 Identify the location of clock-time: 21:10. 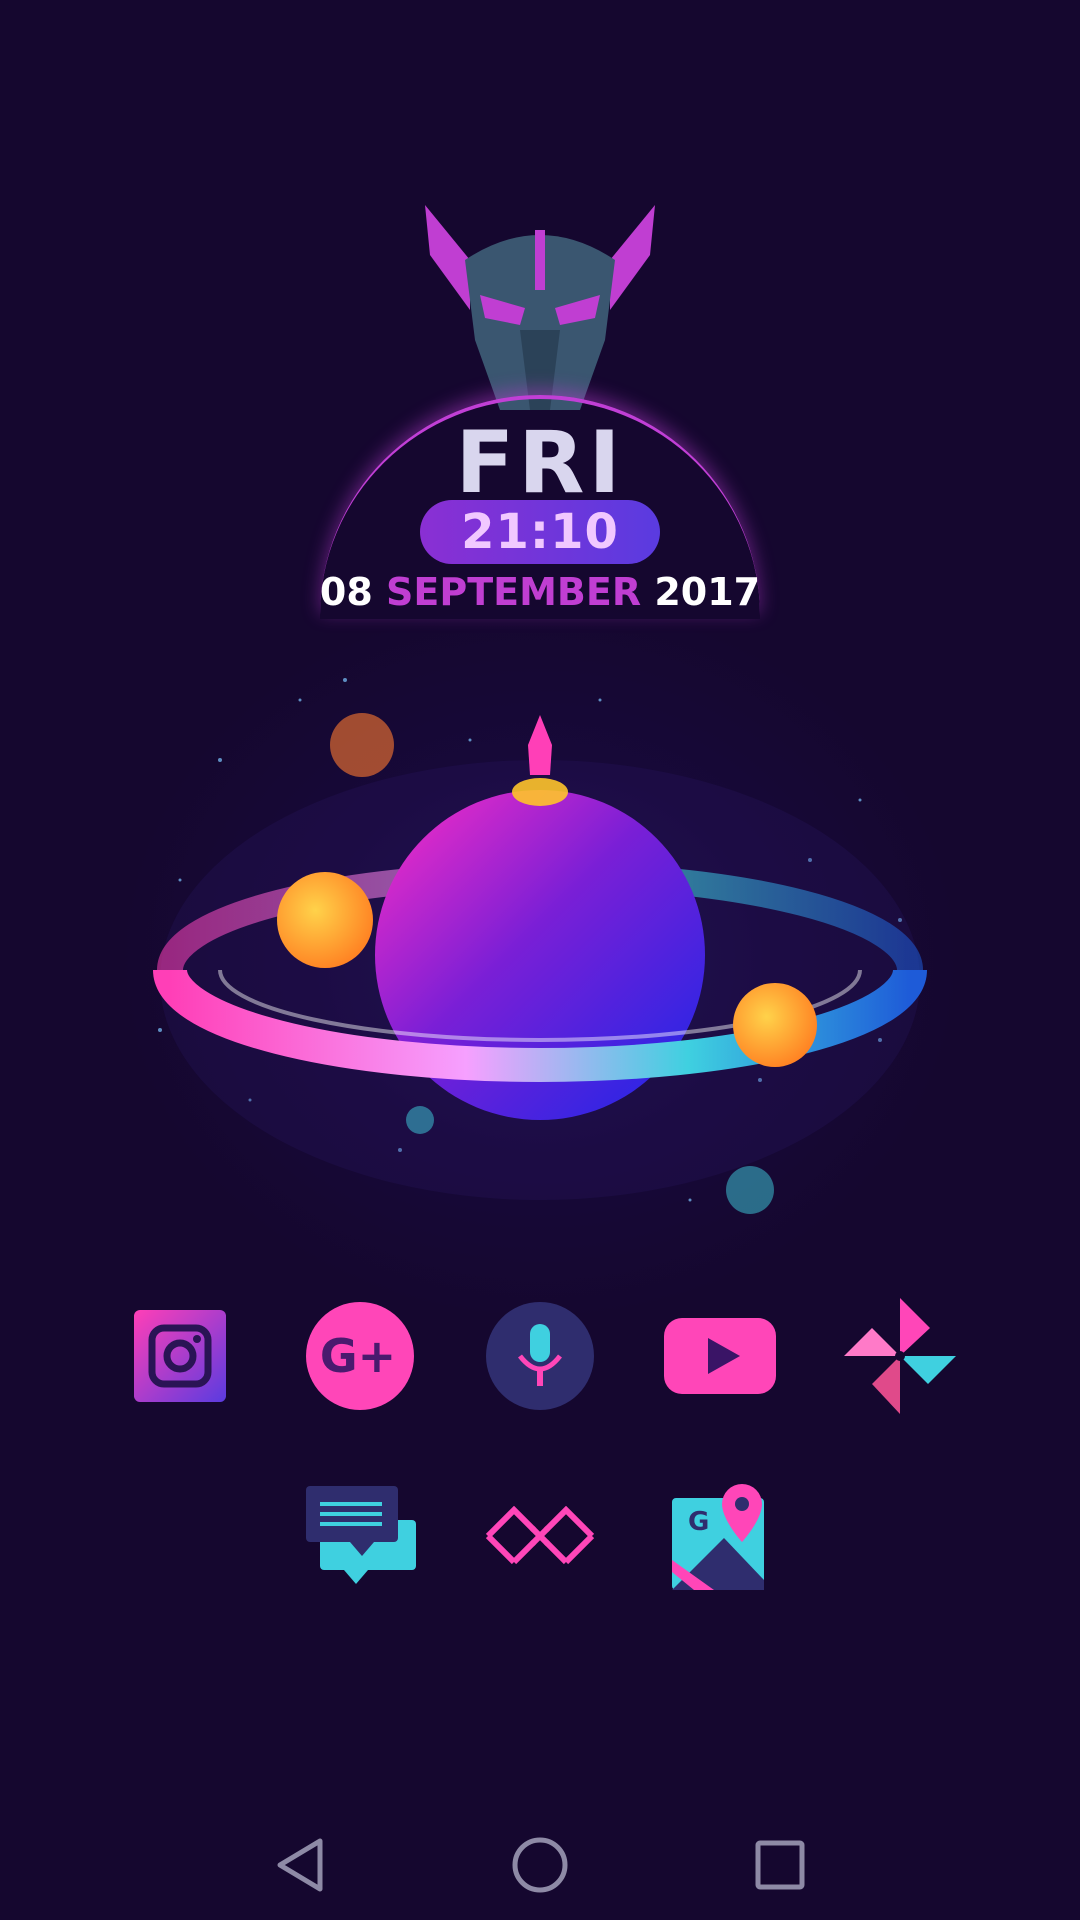
(540, 532).